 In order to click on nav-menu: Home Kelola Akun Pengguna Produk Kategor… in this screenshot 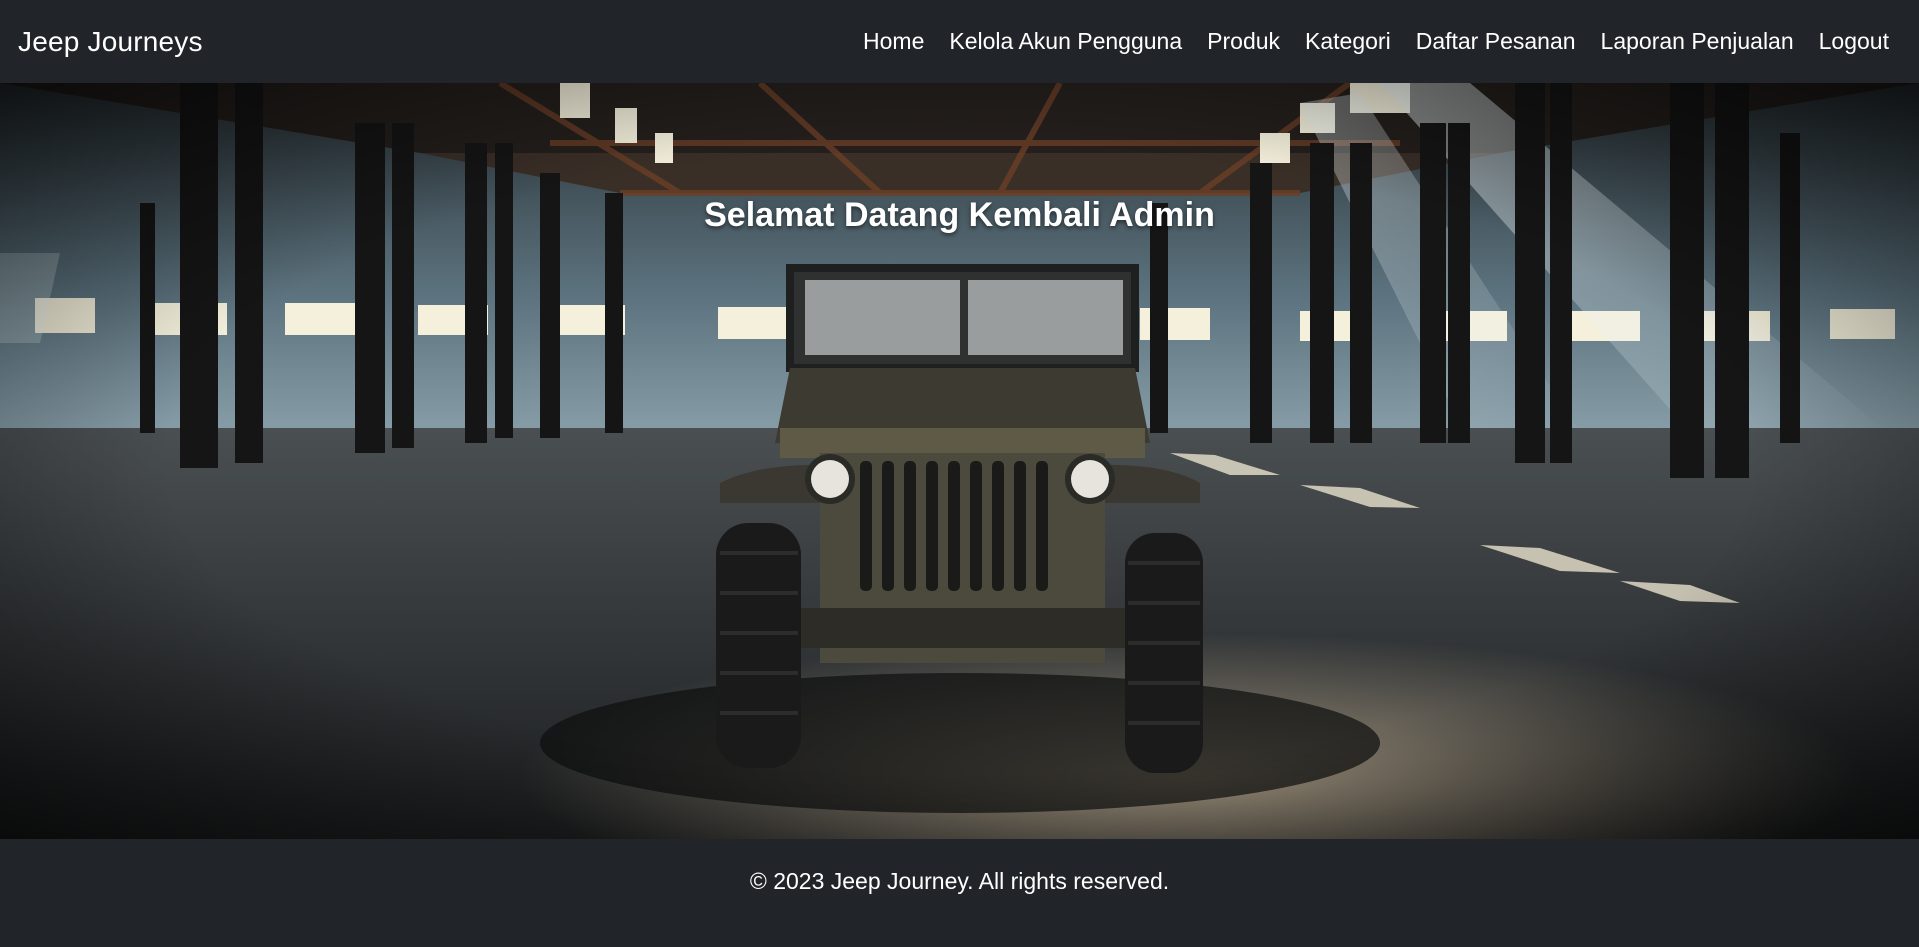, I will do `click(1376, 41)`.